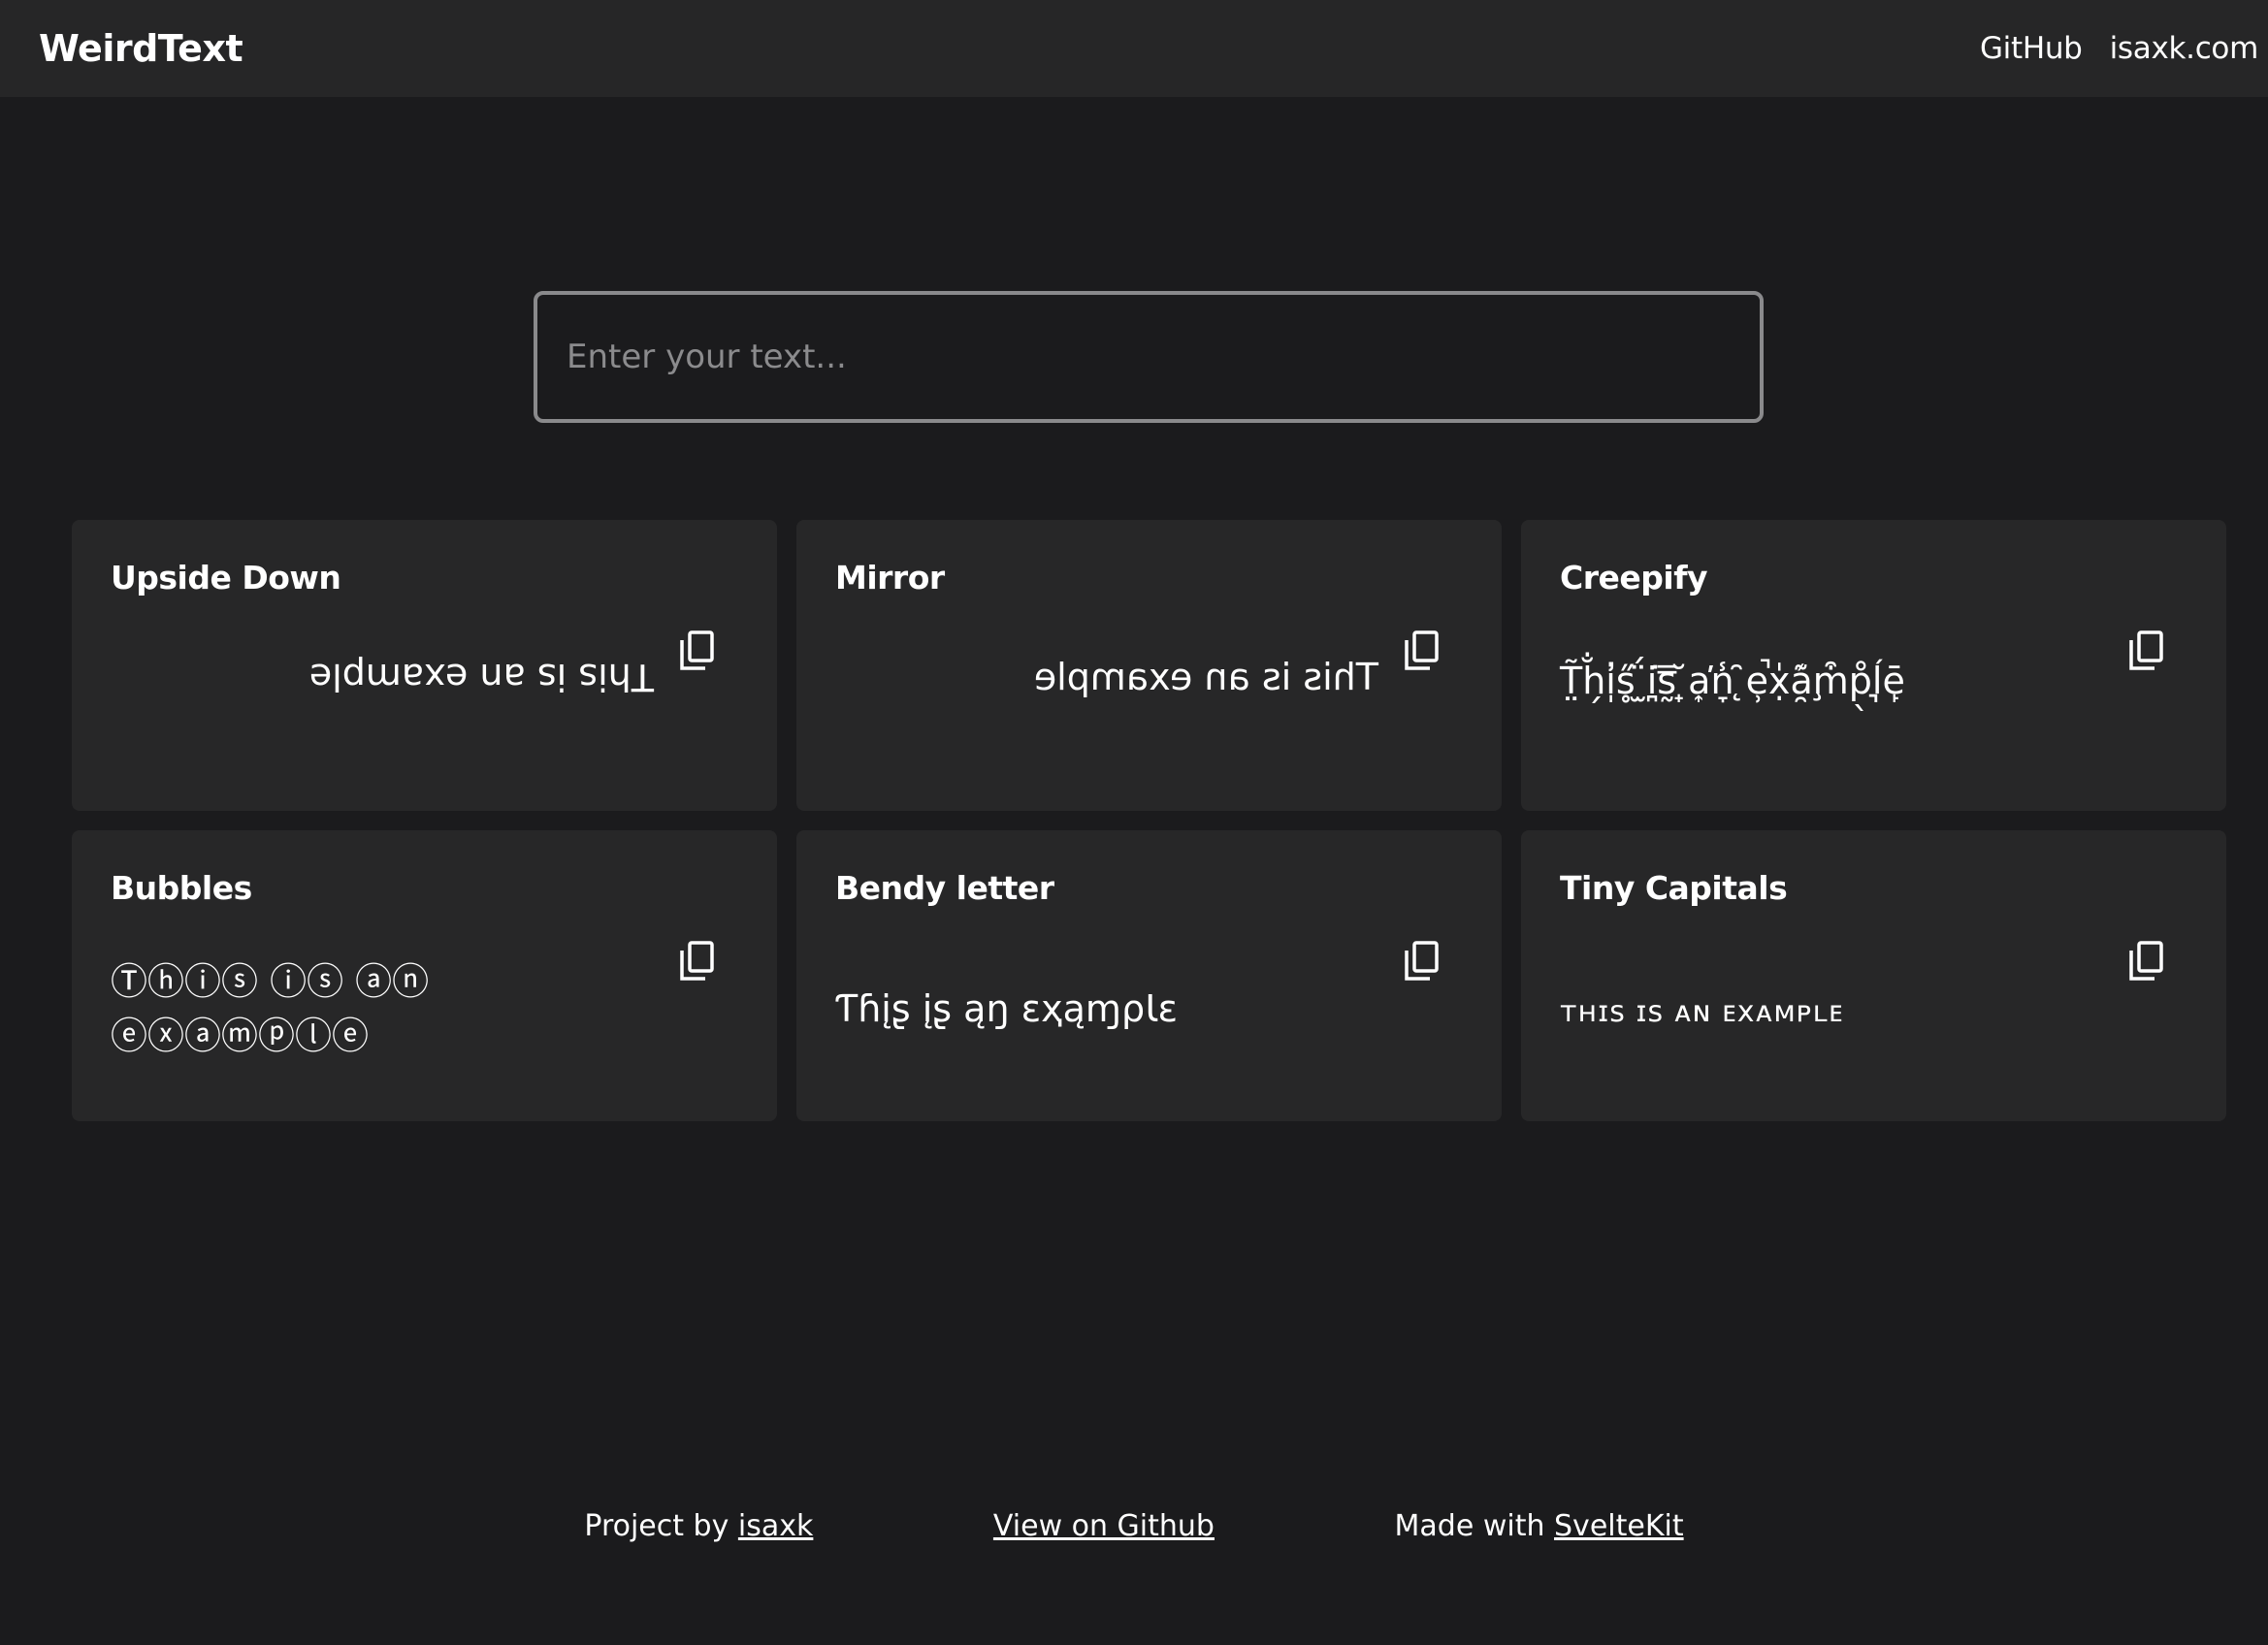 Image resolution: width=2268 pixels, height=1645 pixels. I want to click on card-tiny-capitals: Tiny Capitals ᴛʜɪꜱ ɪꜱ ᴀɴ ᴇxᴀᴍᴘʟᴇ, so click(1873, 975).